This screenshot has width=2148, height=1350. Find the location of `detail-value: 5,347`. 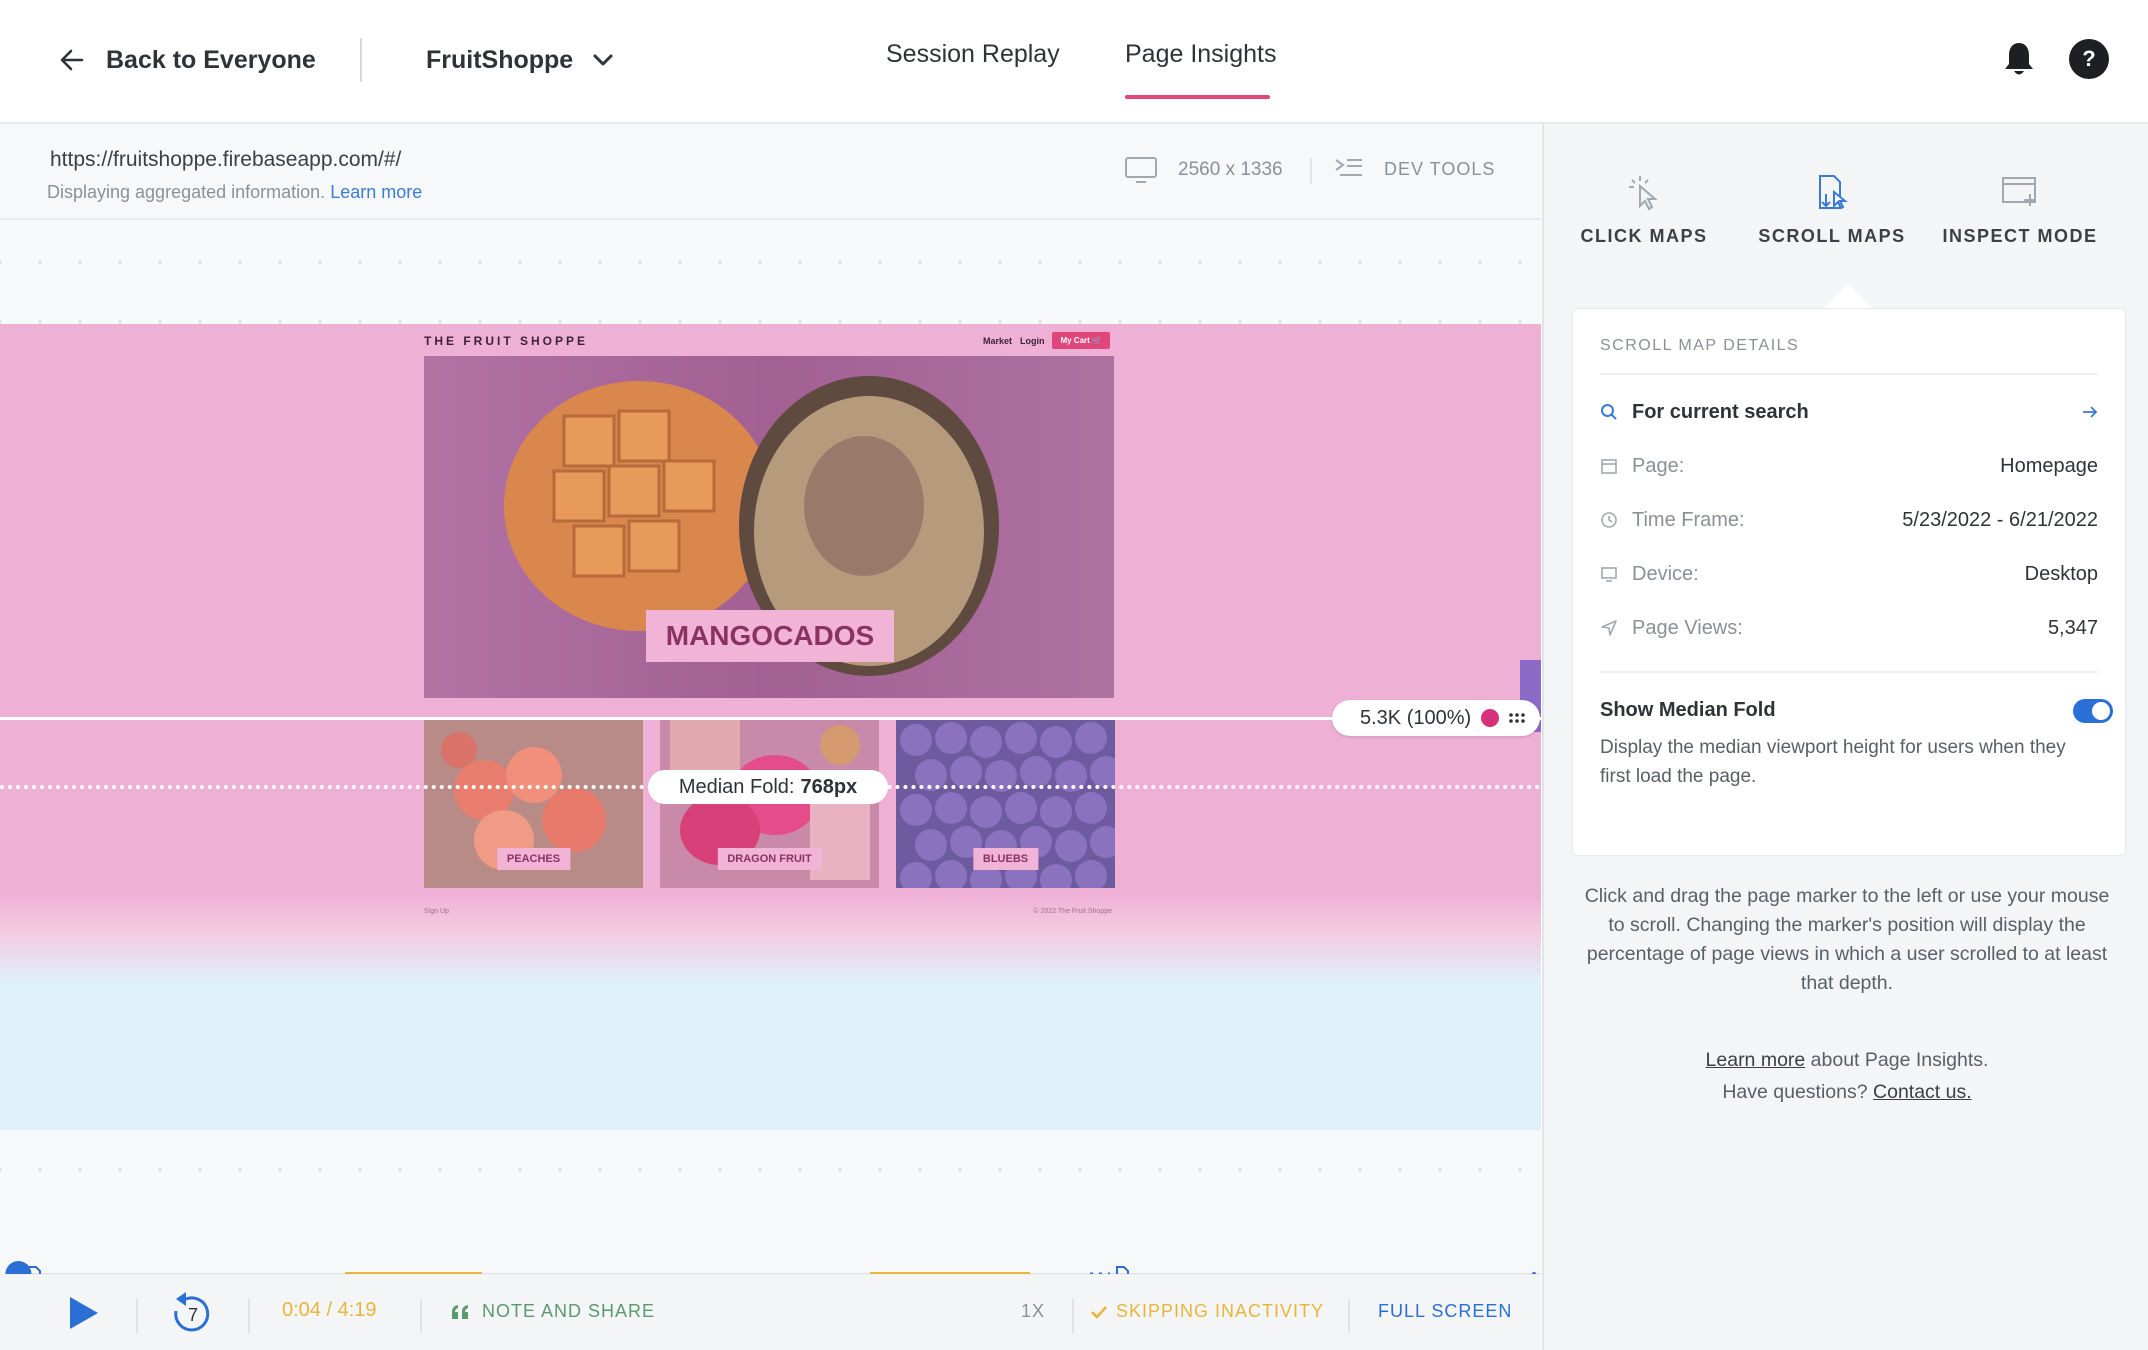

detail-value: 5,347 is located at coordinates (2072, 627).